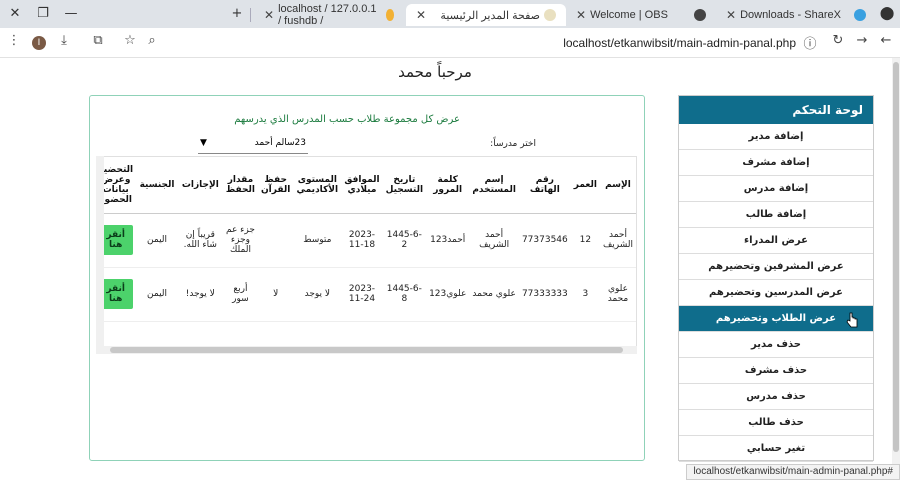  I want to click on hand-cursor-icon, so click(852, 320).